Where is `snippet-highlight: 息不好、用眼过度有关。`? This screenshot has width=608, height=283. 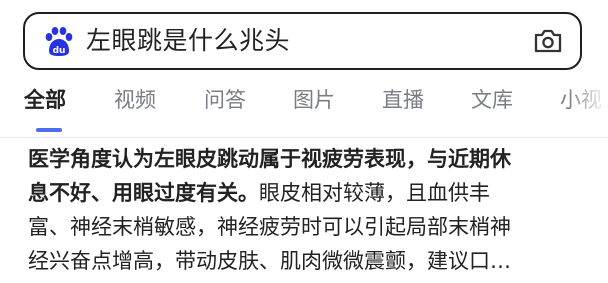 snippet-highlight: 息不好、用眼过度有关。 is located at coordinates (143, 193).